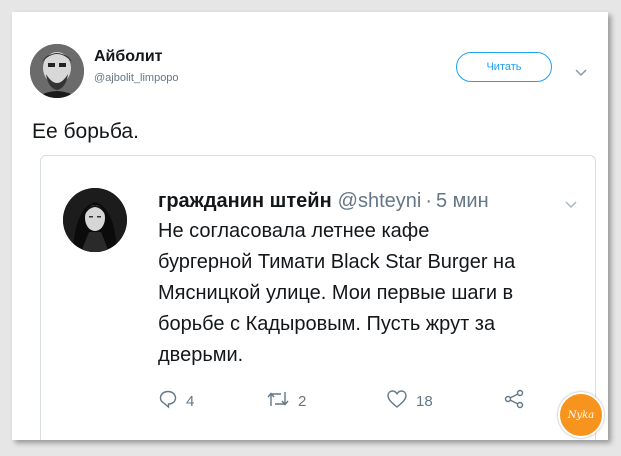  Describe the element at coordinates (201, 355) in the screenshot. I see `quote-text-line: дверьми.` at that location.